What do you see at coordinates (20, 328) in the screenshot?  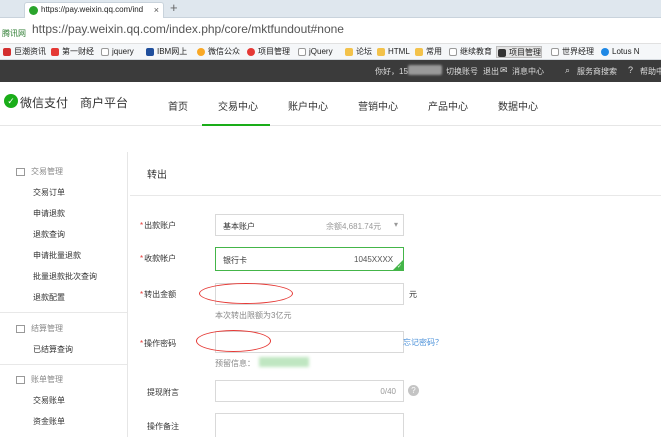 I see `settlement-icon` at bounding box center [20, 328].